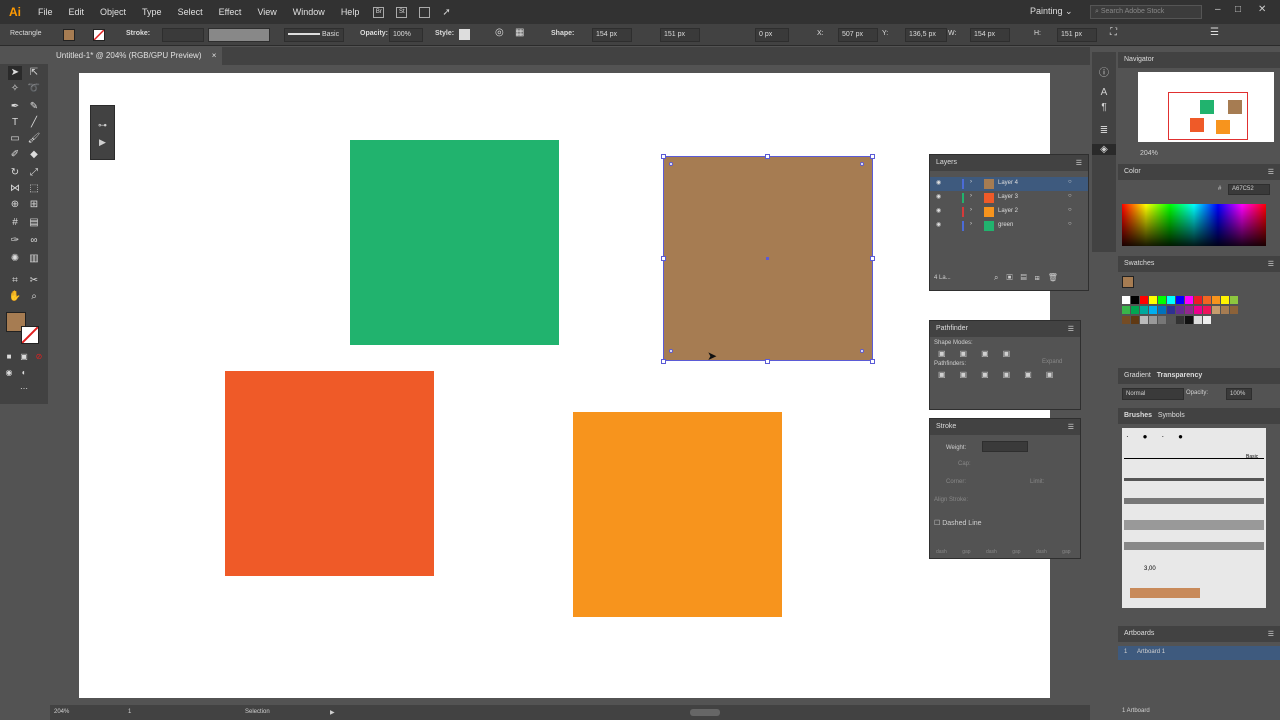  Describe the element at coordinates (350, 12) in the screenshot. I see `menu-help: Help` at that location.